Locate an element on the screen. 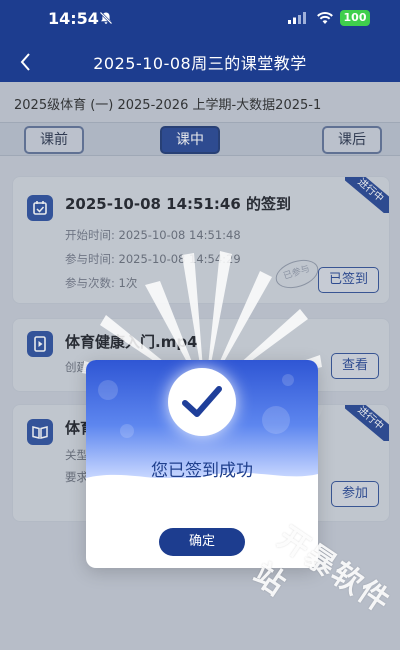  page-title: 2025-10-08周三的课堂教学 is located at coordinates (200, 63).